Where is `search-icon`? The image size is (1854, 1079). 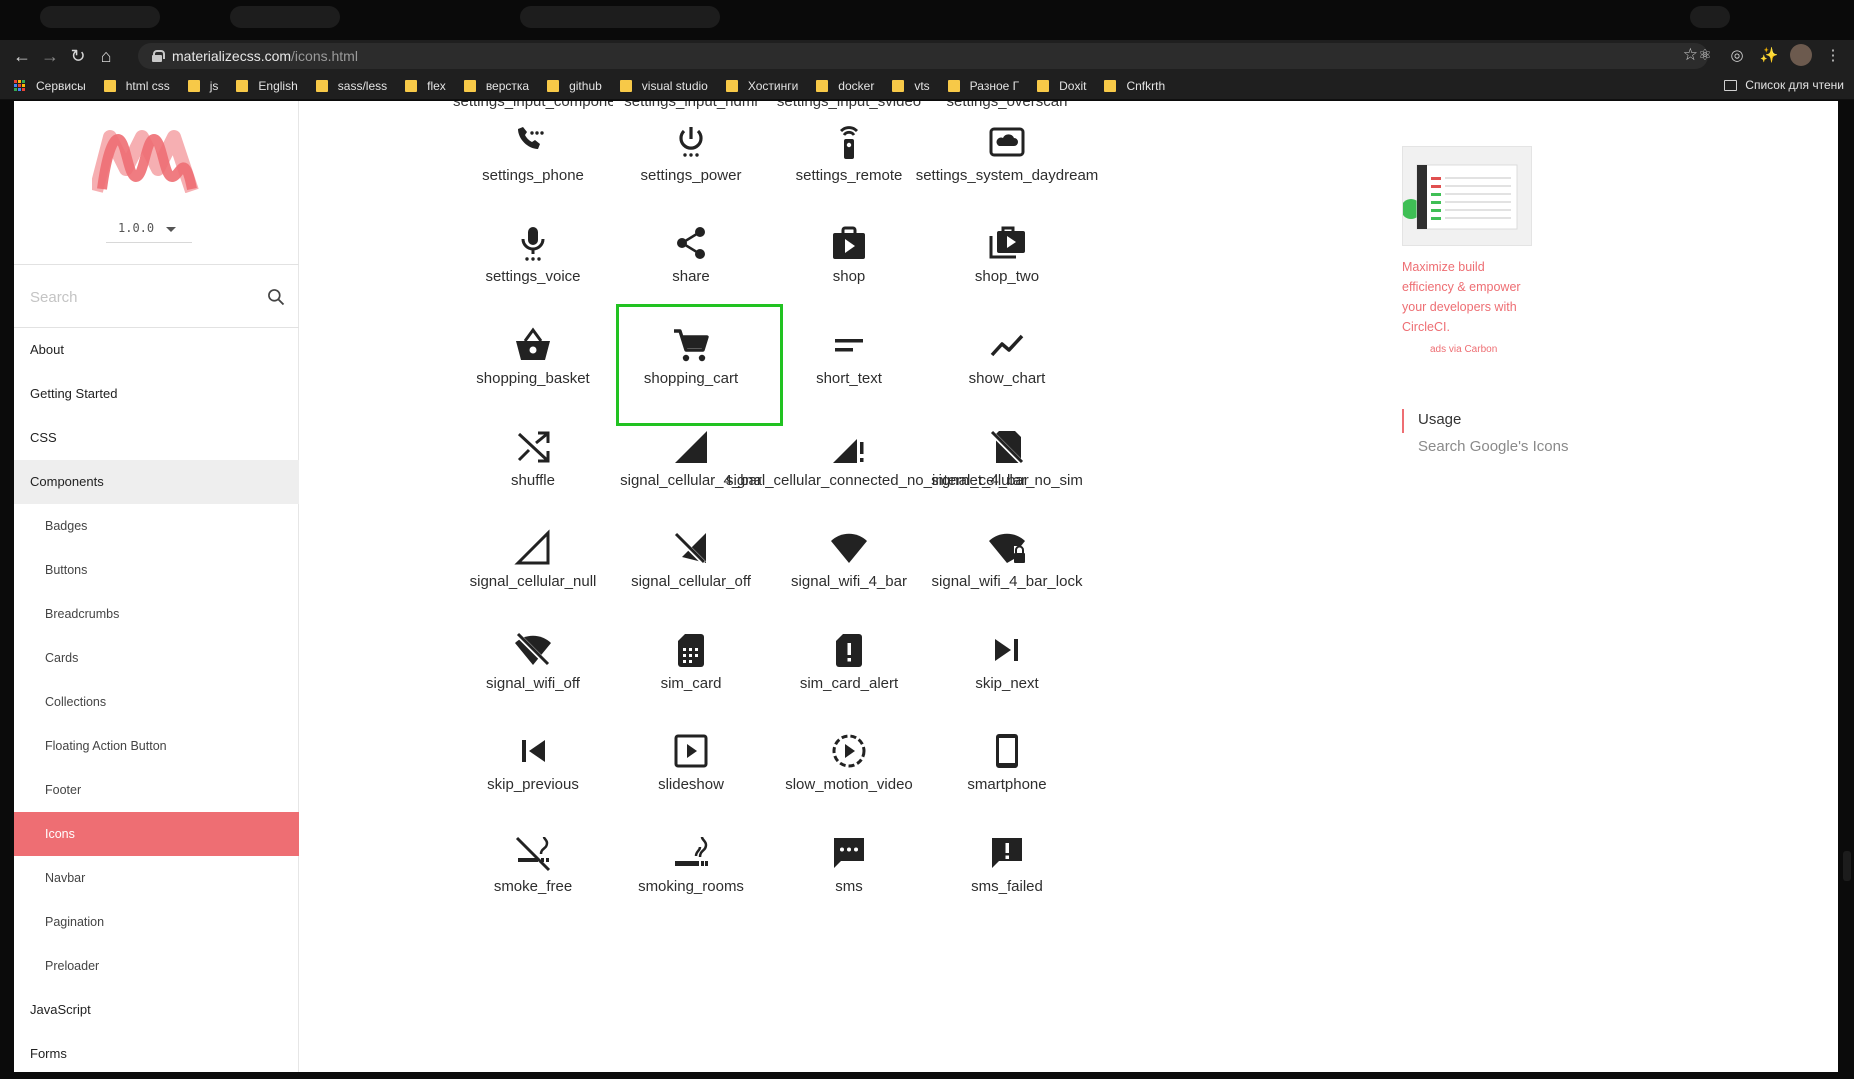
search-icon is located at coordinates (276, 297).